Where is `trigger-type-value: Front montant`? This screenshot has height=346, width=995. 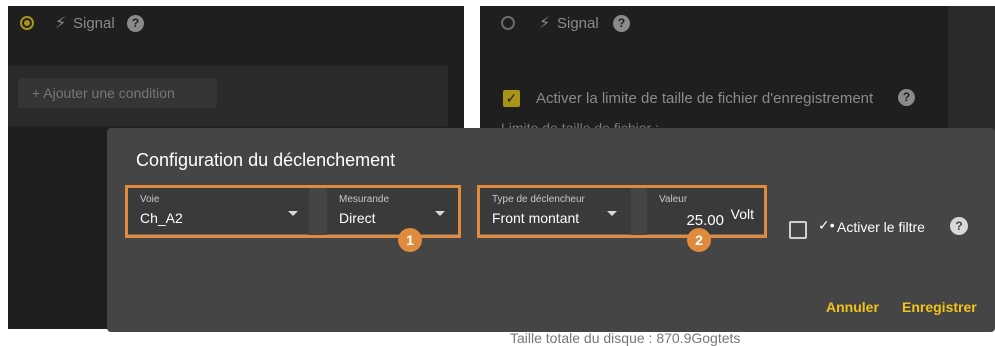
trigger-type-value: Front montant is located at coordinates (536, 218).